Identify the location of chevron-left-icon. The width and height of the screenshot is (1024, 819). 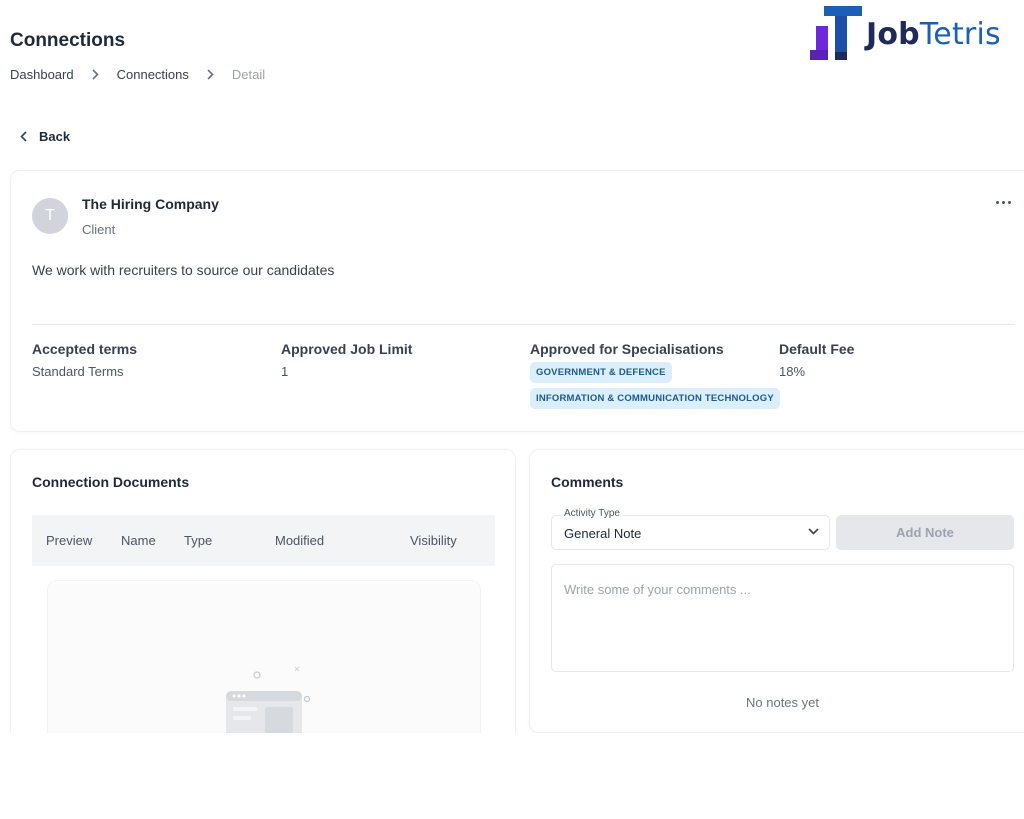
(23, 136).